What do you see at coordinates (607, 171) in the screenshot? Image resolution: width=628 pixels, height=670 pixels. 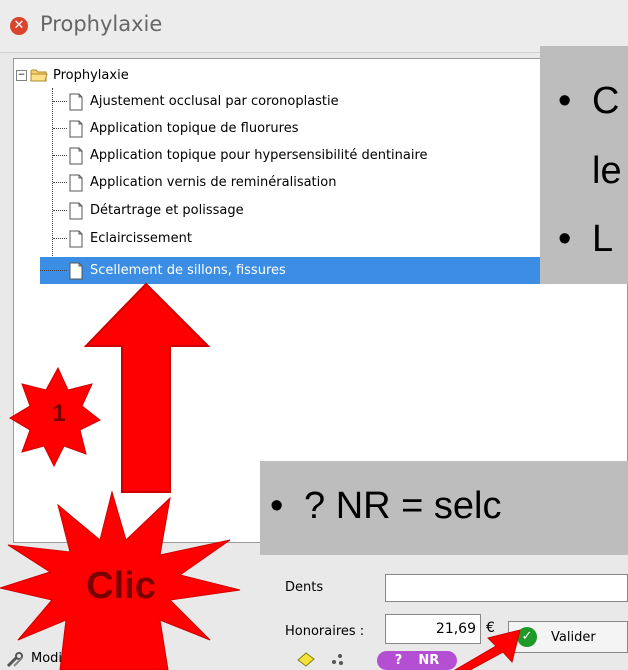 I see `callout-top-line2: le` at bounding box center [607, 171].